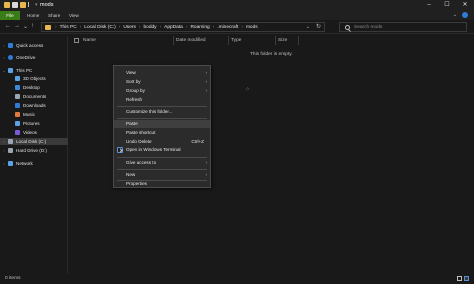 The height and width of the screenshot is (284, 474). Describe the element at coordinates (36, 5) in the screenshot. I see `customize-toolbar-chevron-icon: ▾` at that location.